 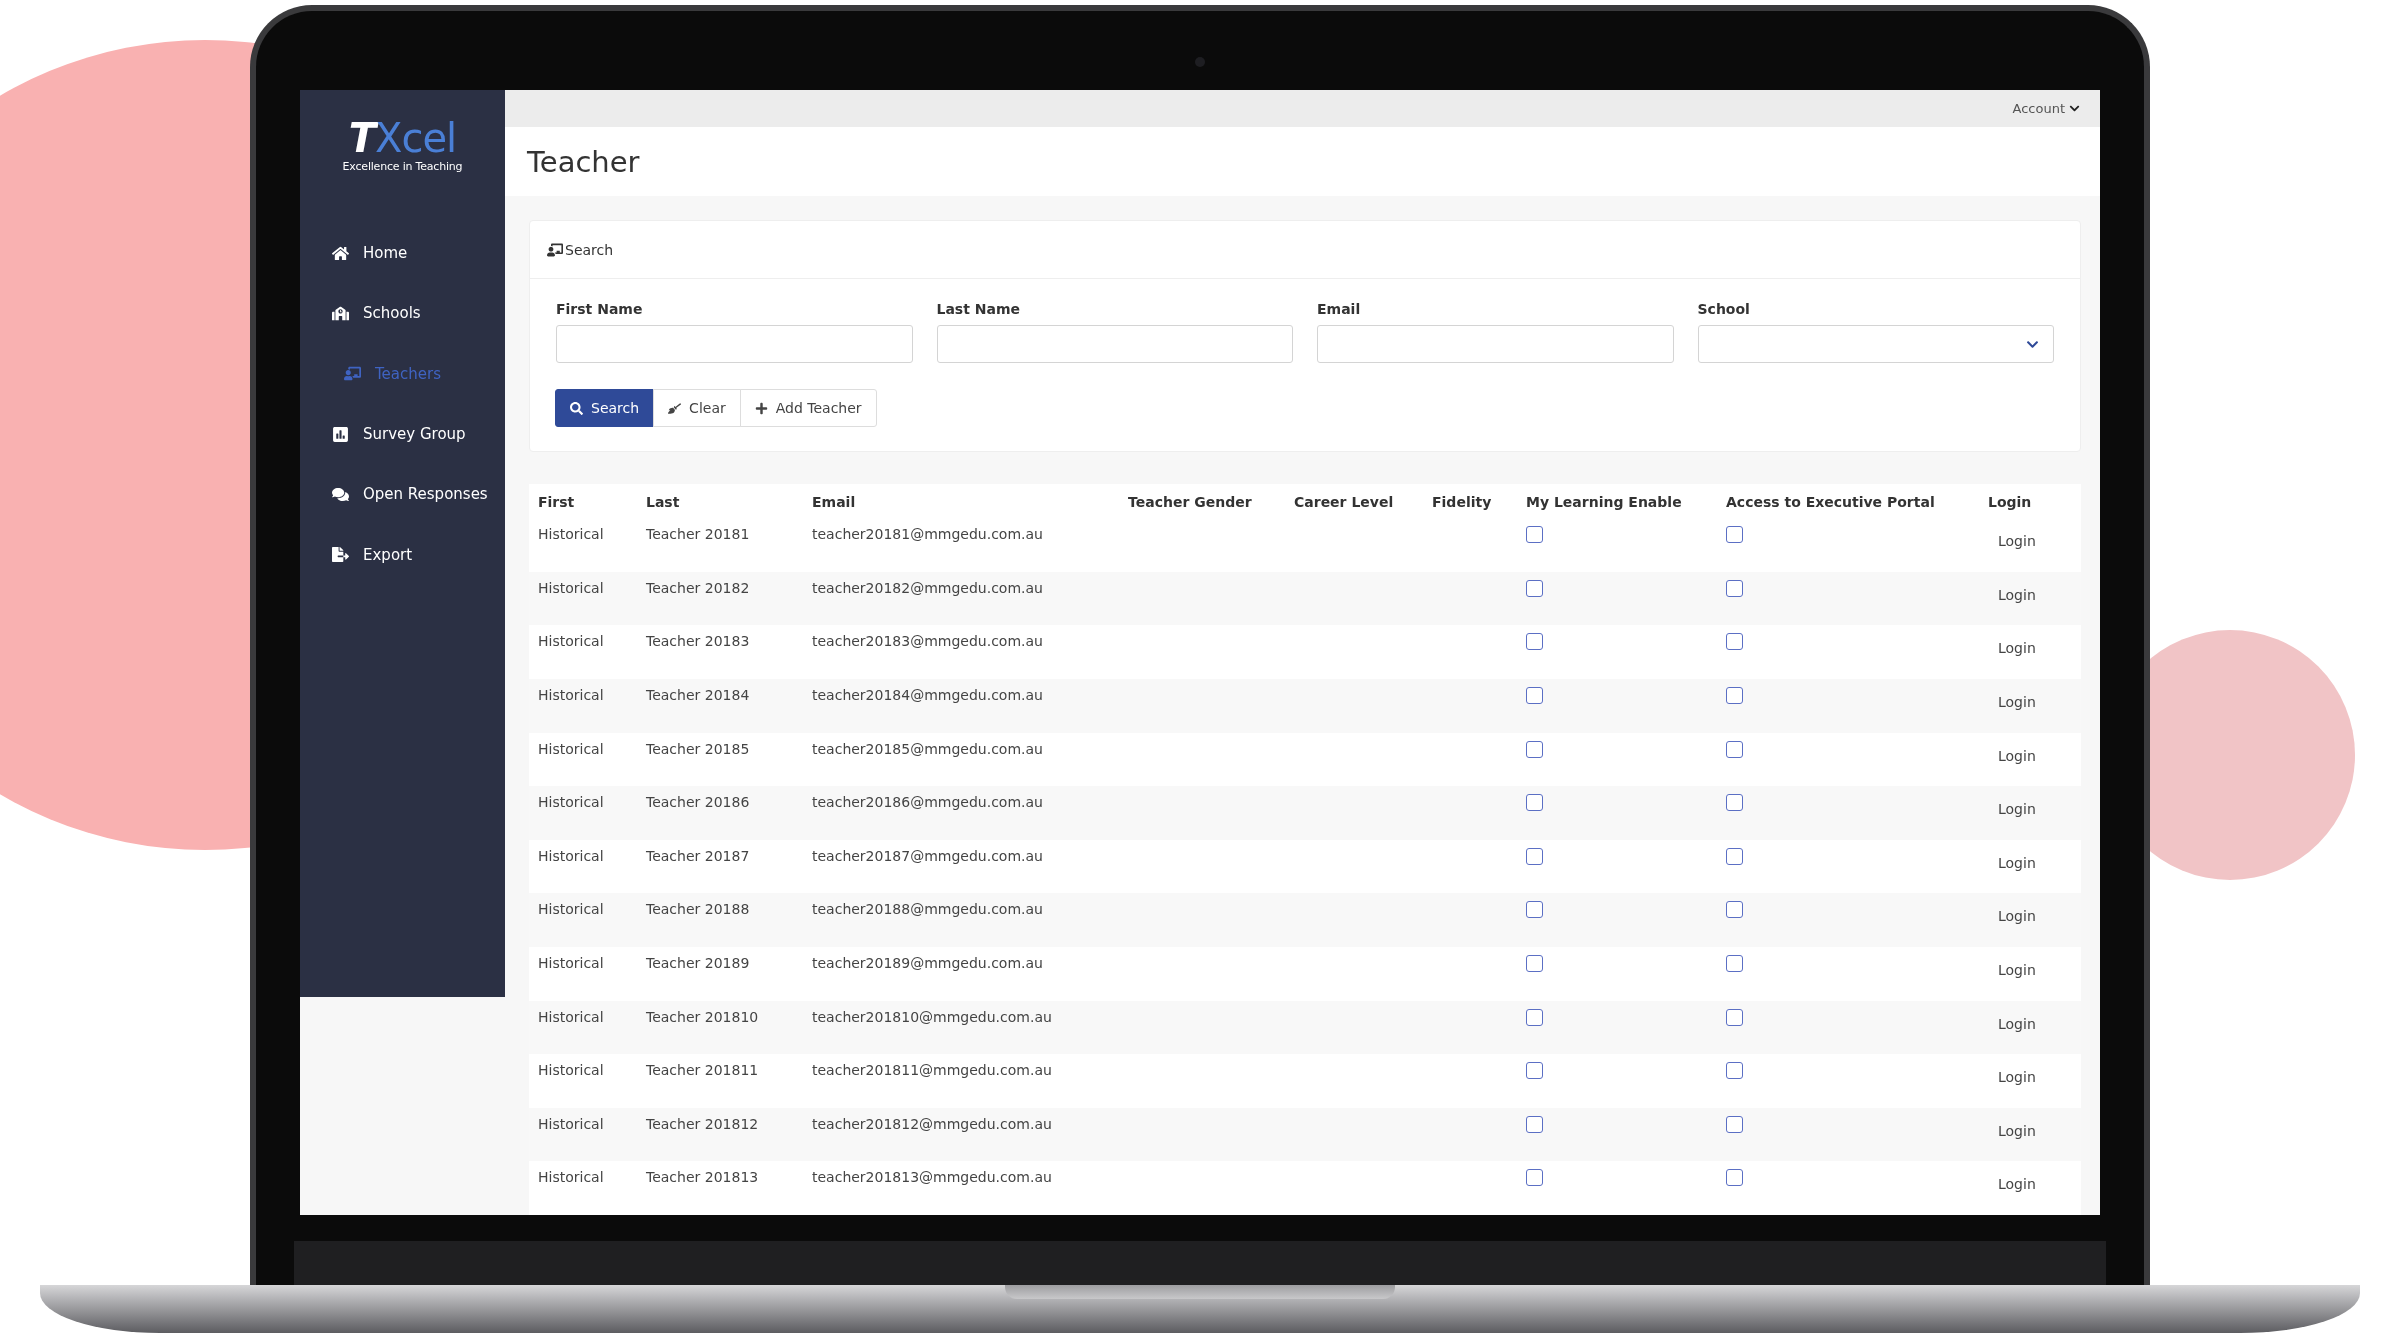 What do you see at coordinates (961, 598) in the screenshot?
I see `table-cell: teacher20182@mmgedu.com.au` at bounding box center [961, 598].